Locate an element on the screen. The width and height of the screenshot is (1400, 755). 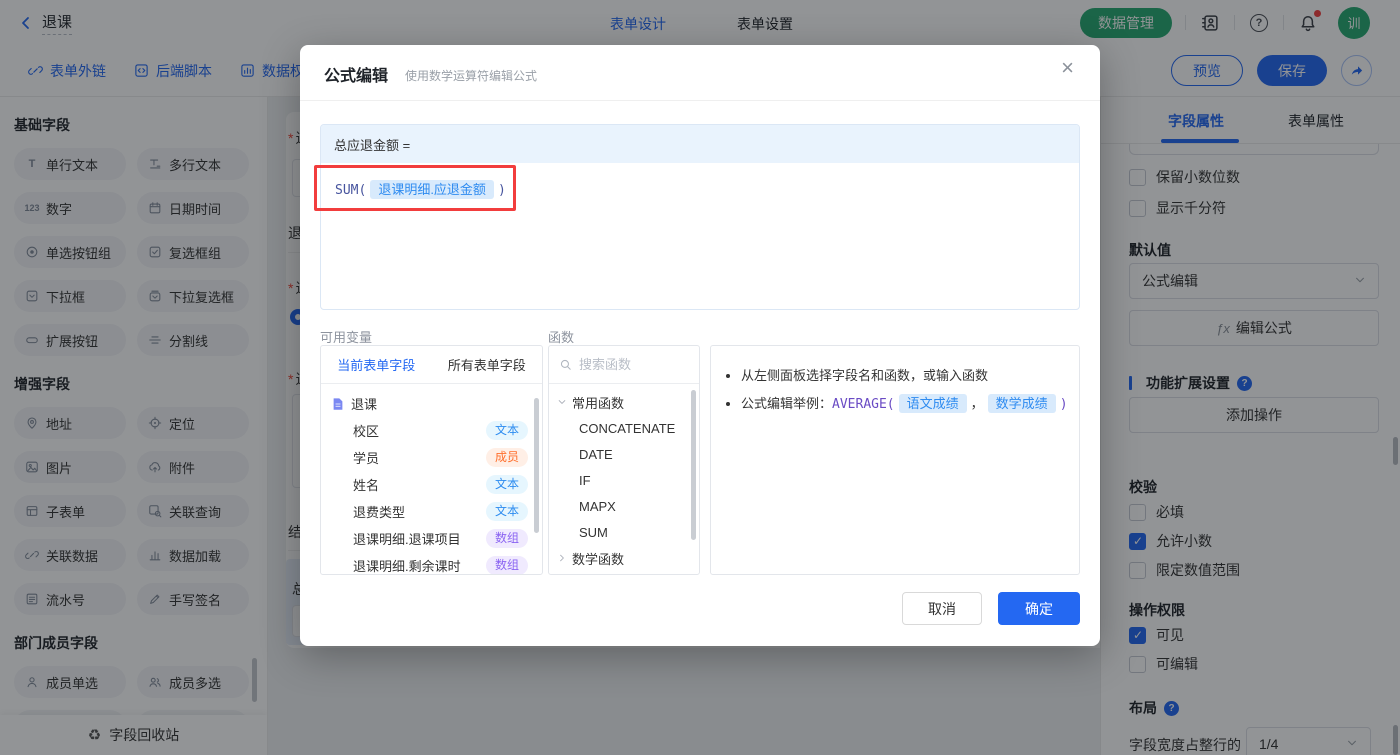
example-field-chip: 数学成绩 is located at coordinates (1021, 403).